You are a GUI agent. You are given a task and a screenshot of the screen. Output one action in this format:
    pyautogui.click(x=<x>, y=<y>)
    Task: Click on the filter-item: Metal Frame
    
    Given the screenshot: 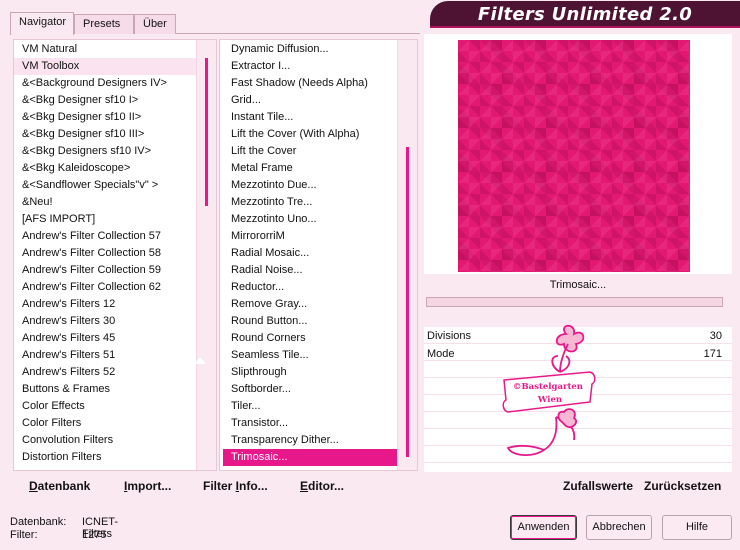 What is the action you would take?
    pyautogui.click(x=320, y=168)
    